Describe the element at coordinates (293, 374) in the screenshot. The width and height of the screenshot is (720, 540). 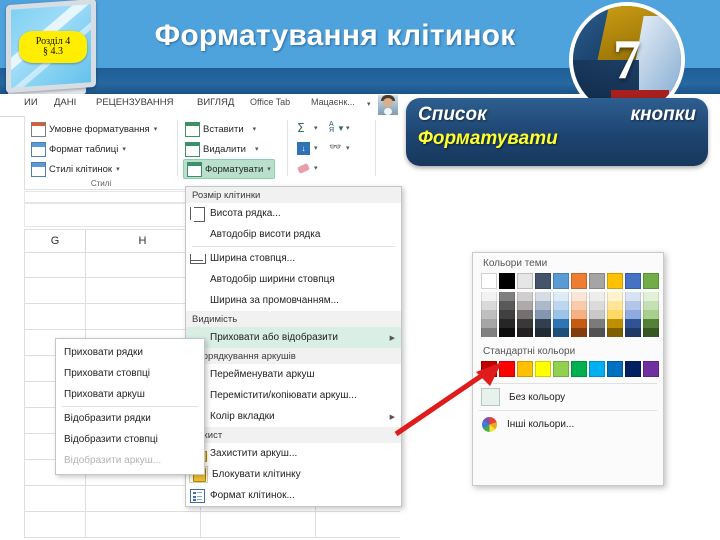
I see `menu-item-rename-sheet: Перейменувати аркуш` at that location.